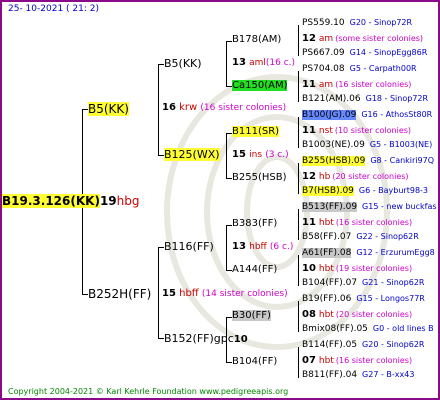 The image size is (440, 400). I want to click on g4-num: 10, so click(309, 268).